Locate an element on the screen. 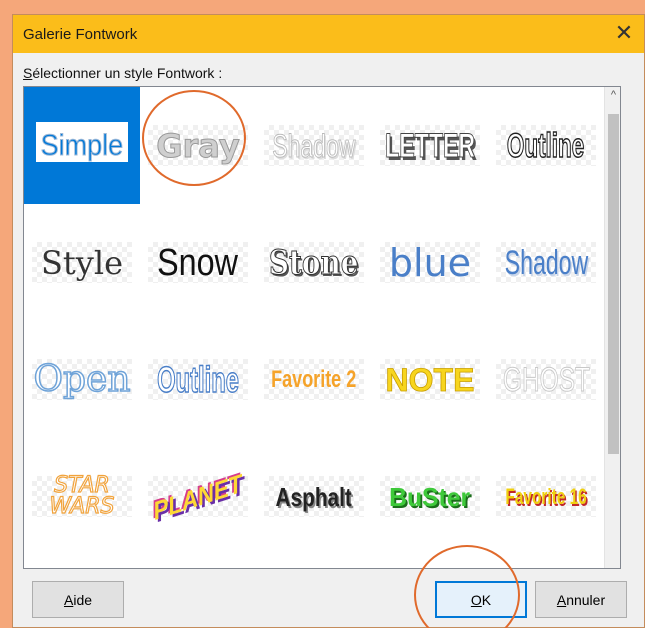 This screenshot has width=645, height=628. fontwork-label: STAR WARS is located at coordinates (82, 495).